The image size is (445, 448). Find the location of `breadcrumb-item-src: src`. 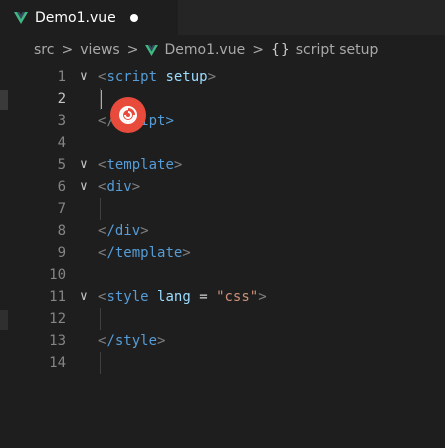

breadcrumb-item-src: src is located at coordinates (44, 50).